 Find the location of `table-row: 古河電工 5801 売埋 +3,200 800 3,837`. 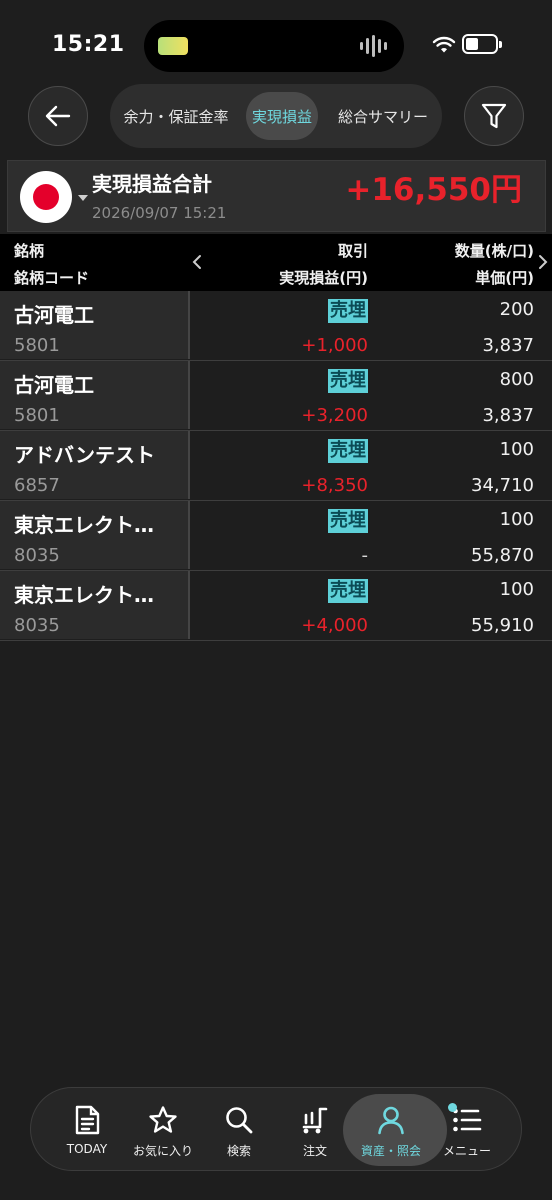

table-row: 古河電工 5801 売埋 +3,200 800 3,837 is located at coordinates (276, 396).